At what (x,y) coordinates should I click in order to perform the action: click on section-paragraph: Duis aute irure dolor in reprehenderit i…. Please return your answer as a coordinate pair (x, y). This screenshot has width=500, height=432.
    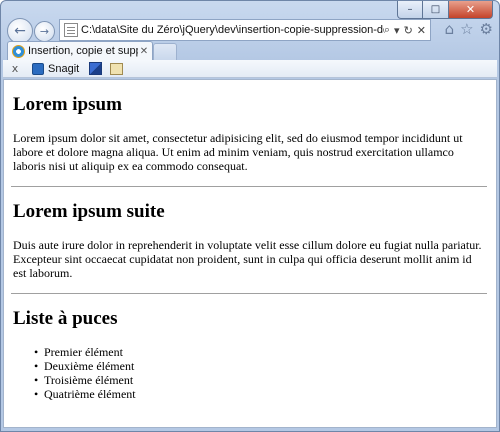
    Looking at the image, I should click on (247, 259).